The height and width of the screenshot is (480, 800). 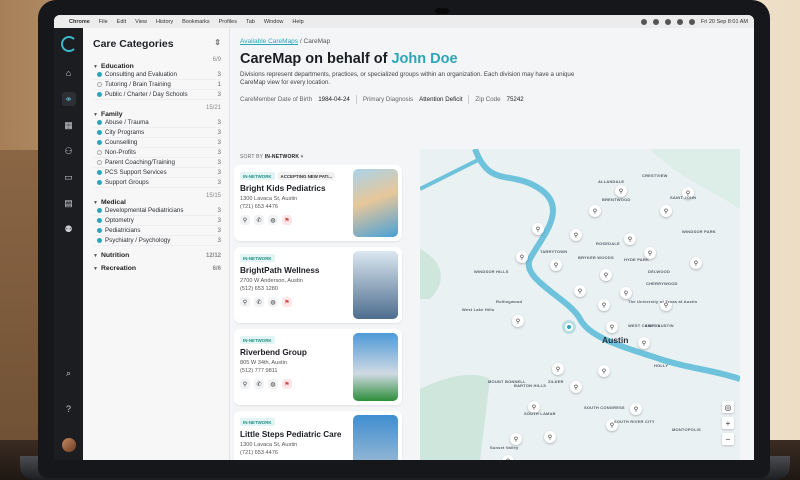 I want to click on category-item: Psychiatry / Psychology 3, so click(x=157, y=241).